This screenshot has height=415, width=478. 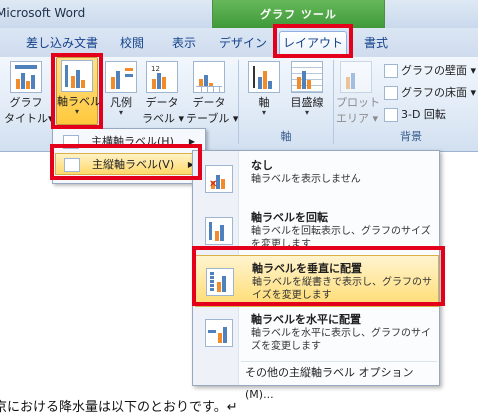 I want to click on tab-format: 書式, so click(x=376, y=43).